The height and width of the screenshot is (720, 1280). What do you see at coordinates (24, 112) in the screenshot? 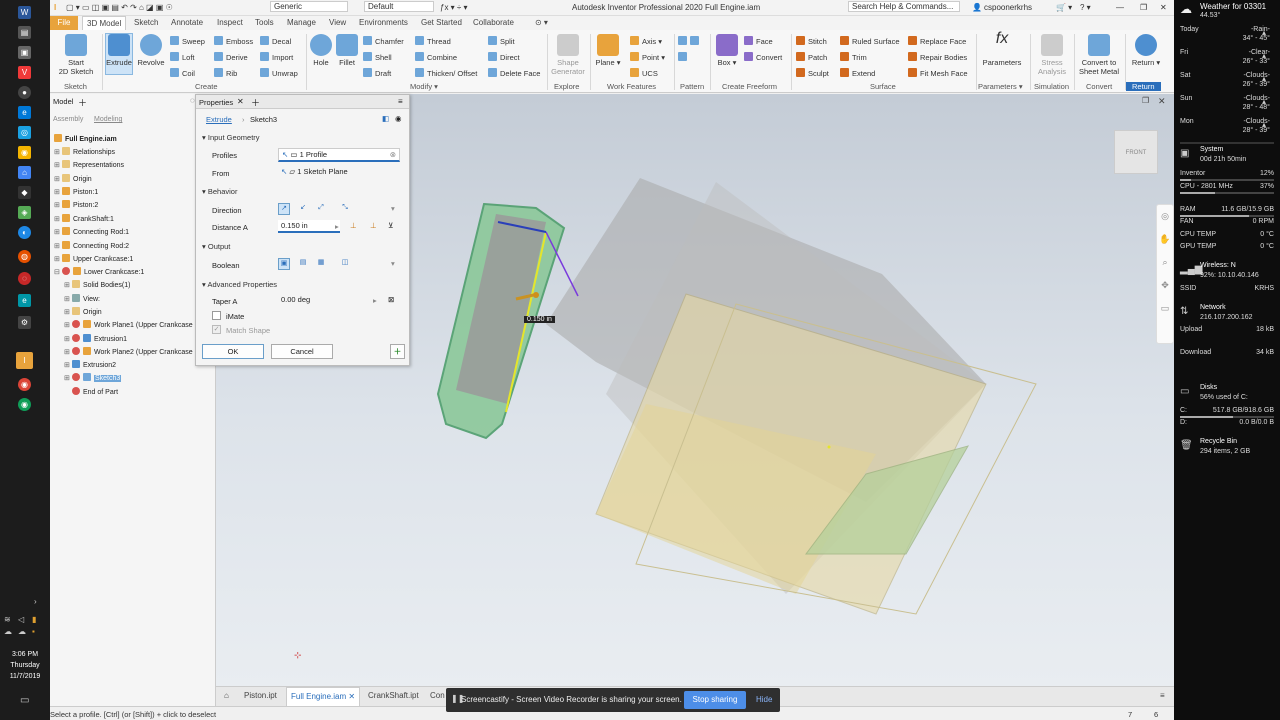
I see `edge-icon: e` at bounding box center [24, 112].